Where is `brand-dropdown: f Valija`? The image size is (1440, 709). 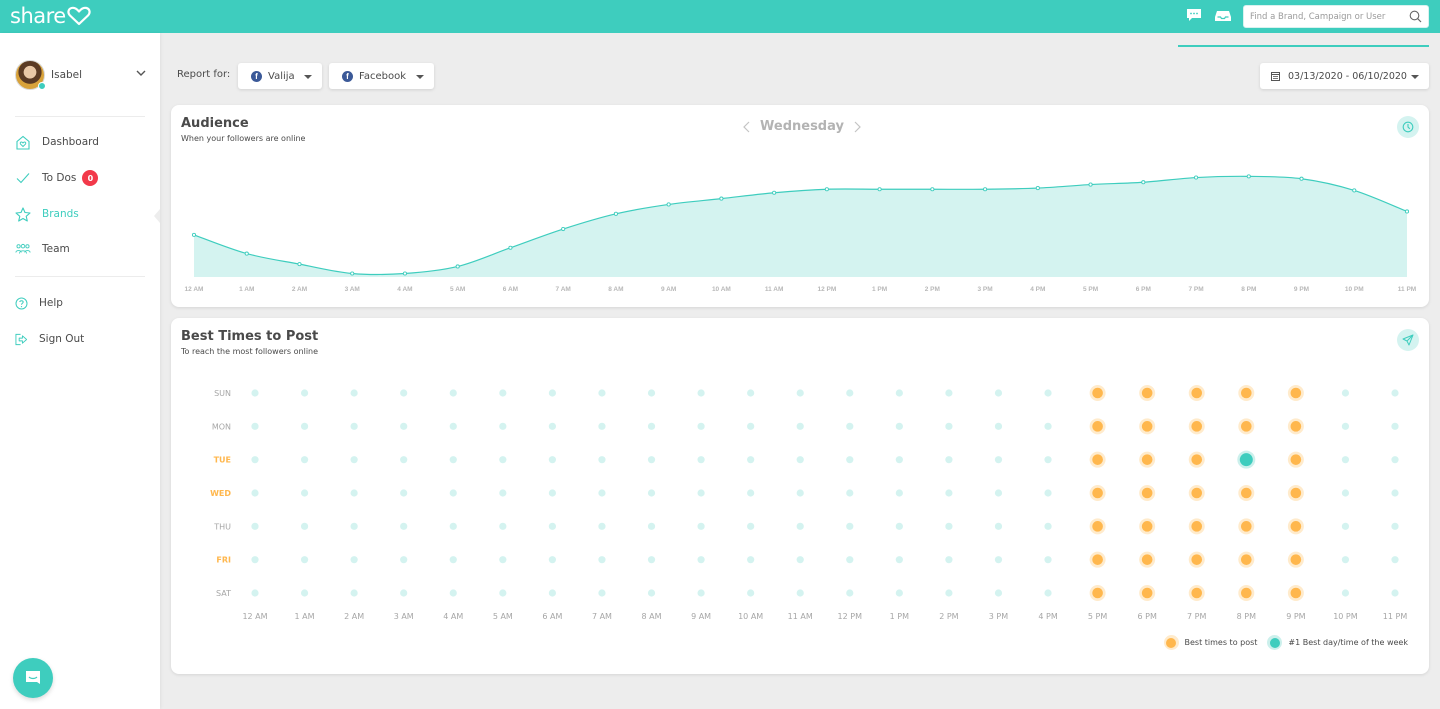 brand-dropdown: f Valija is located at coordinates (280, 76).